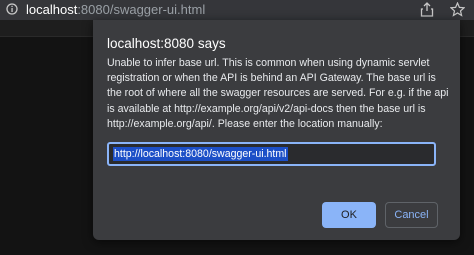  I want to click on base-url-input: http://localhost:8080/swagger-ui.html, so click(271, 154).